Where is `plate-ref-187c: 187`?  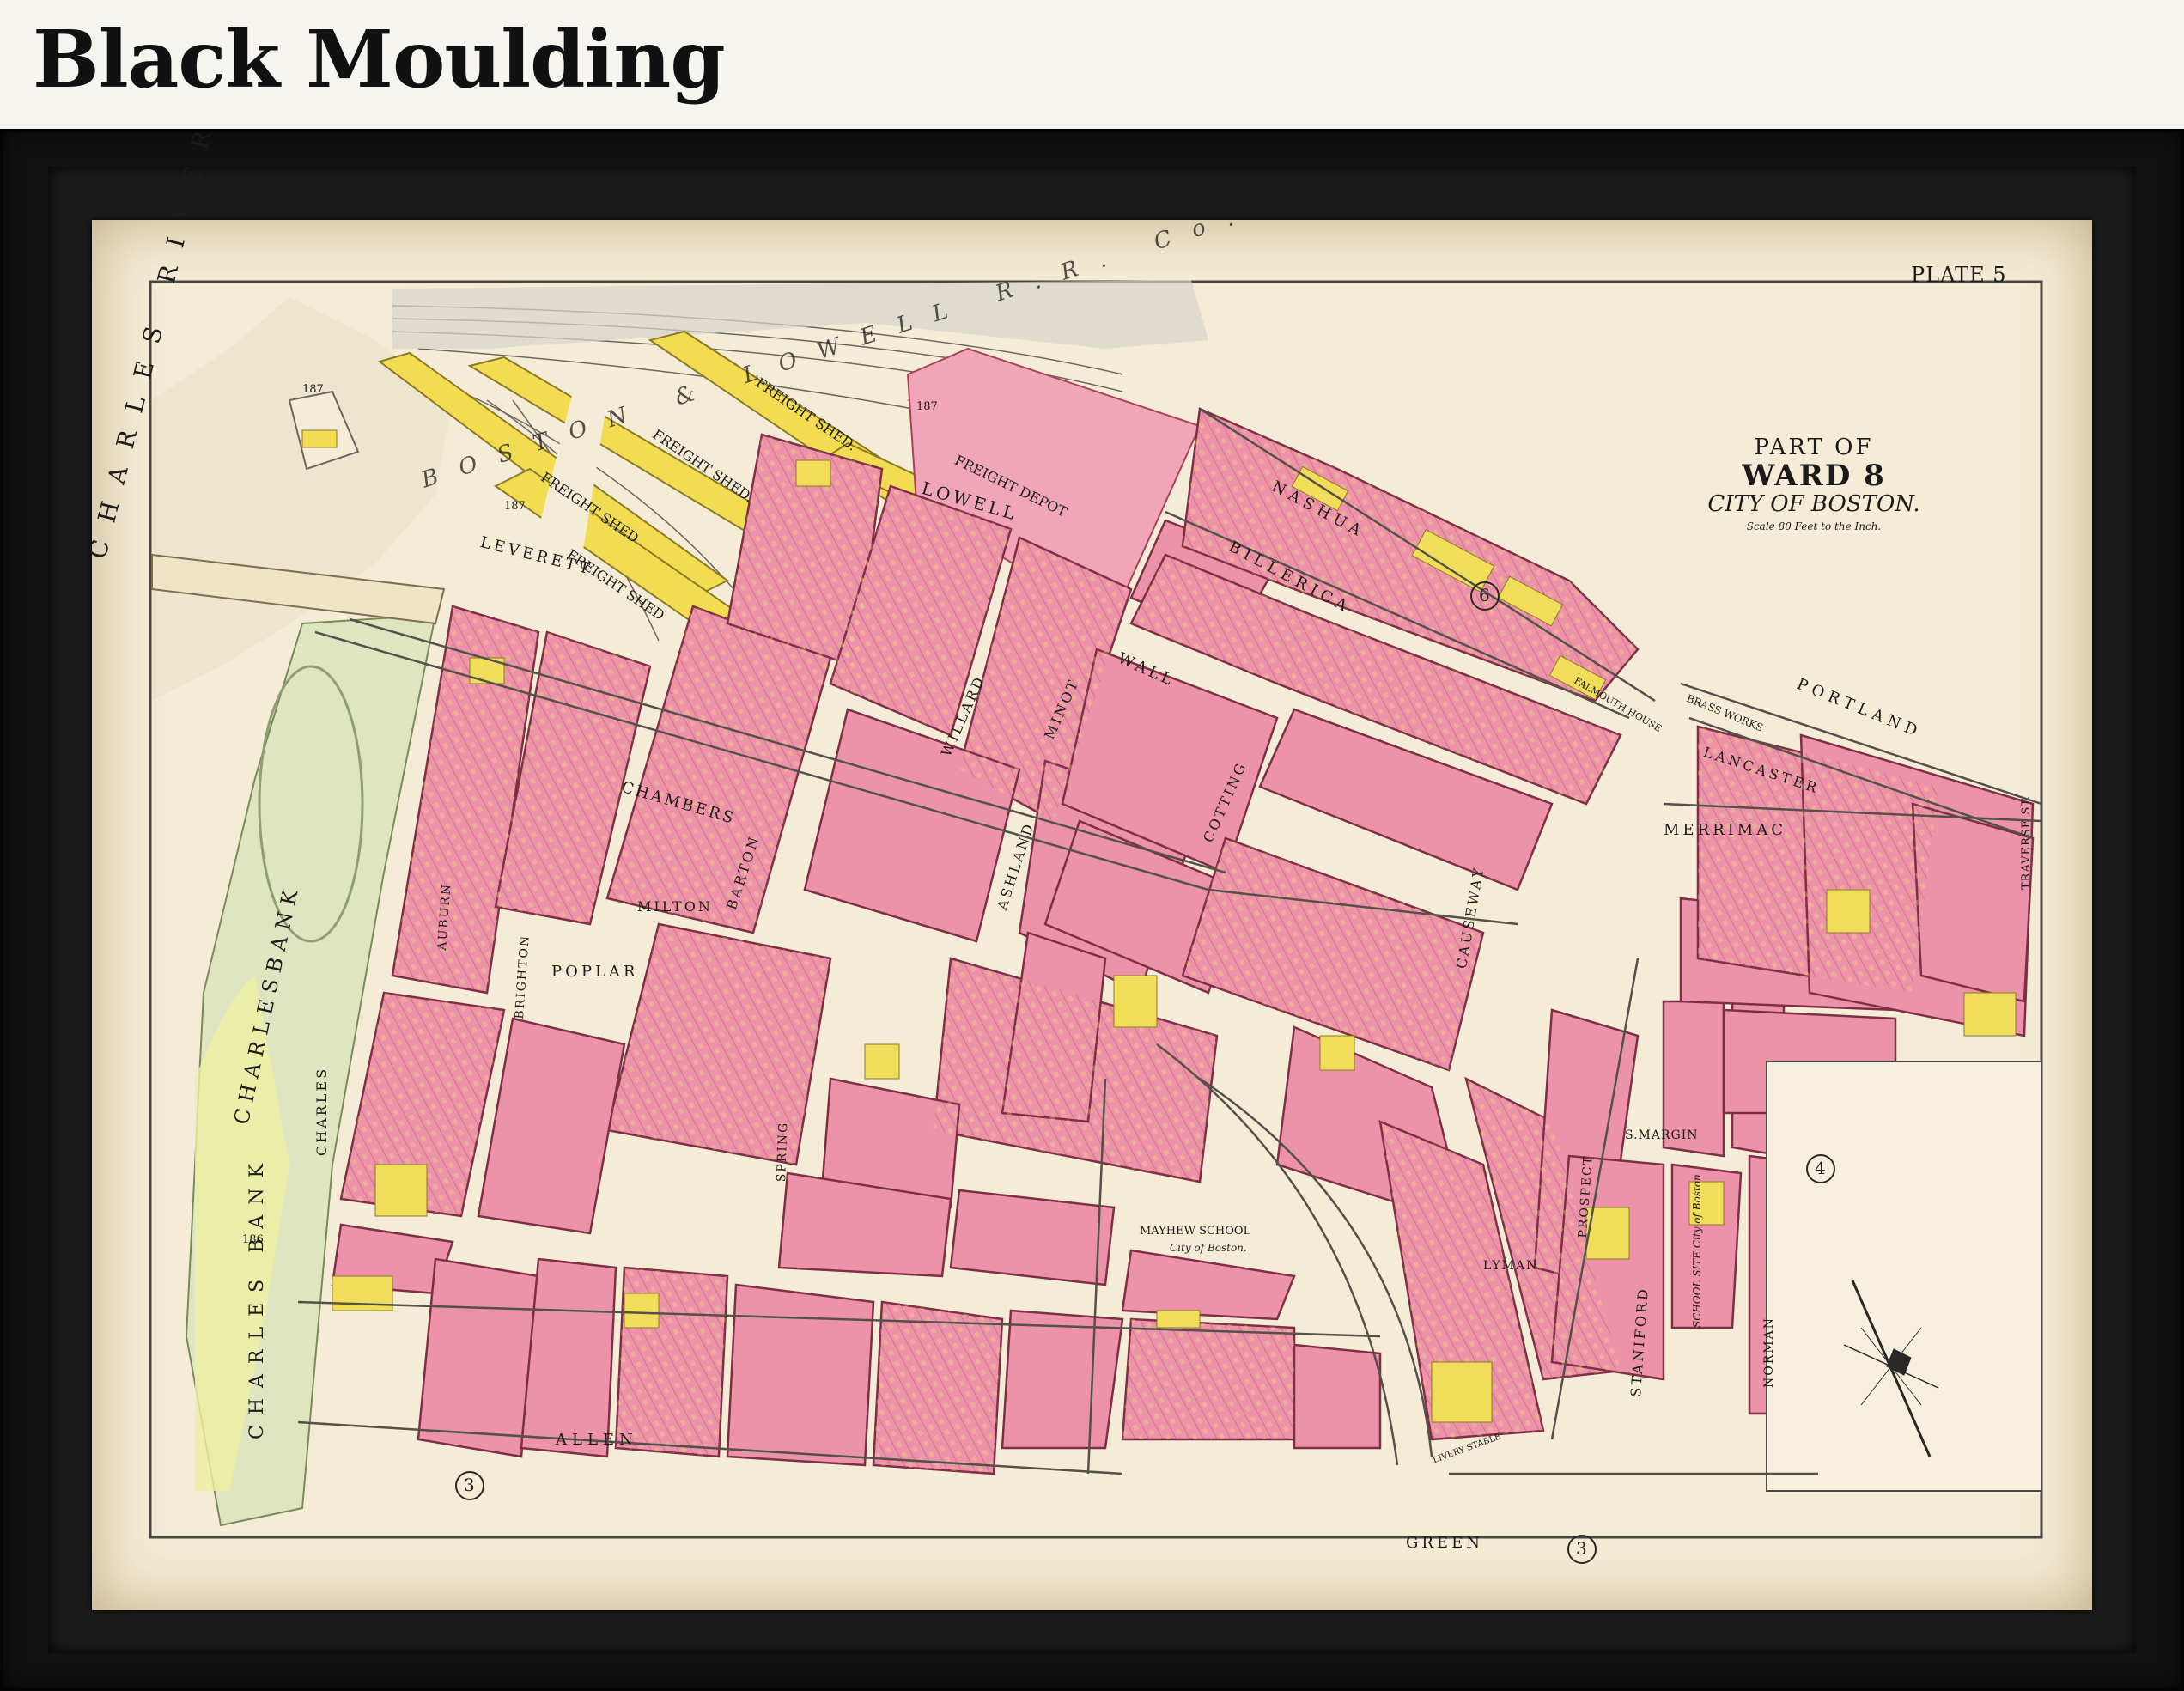 plate-ref-187c: 187 is located at coordinates (927, 406).